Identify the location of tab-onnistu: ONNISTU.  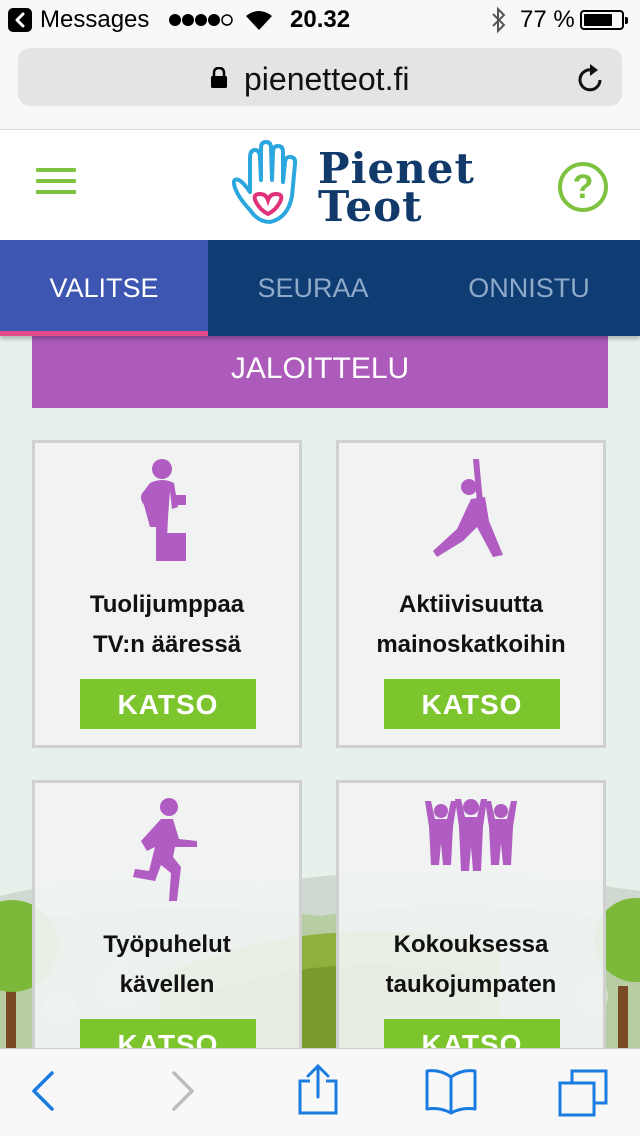
(529, 288).